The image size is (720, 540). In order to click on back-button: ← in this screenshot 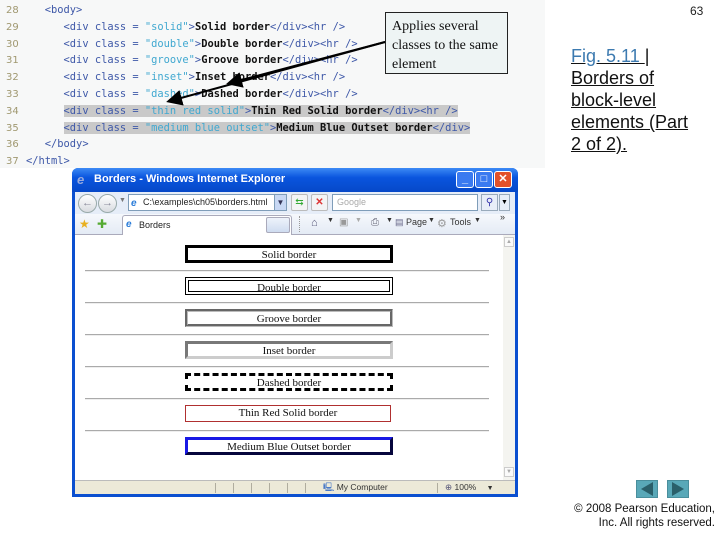, I will do `click(87, 203)`.